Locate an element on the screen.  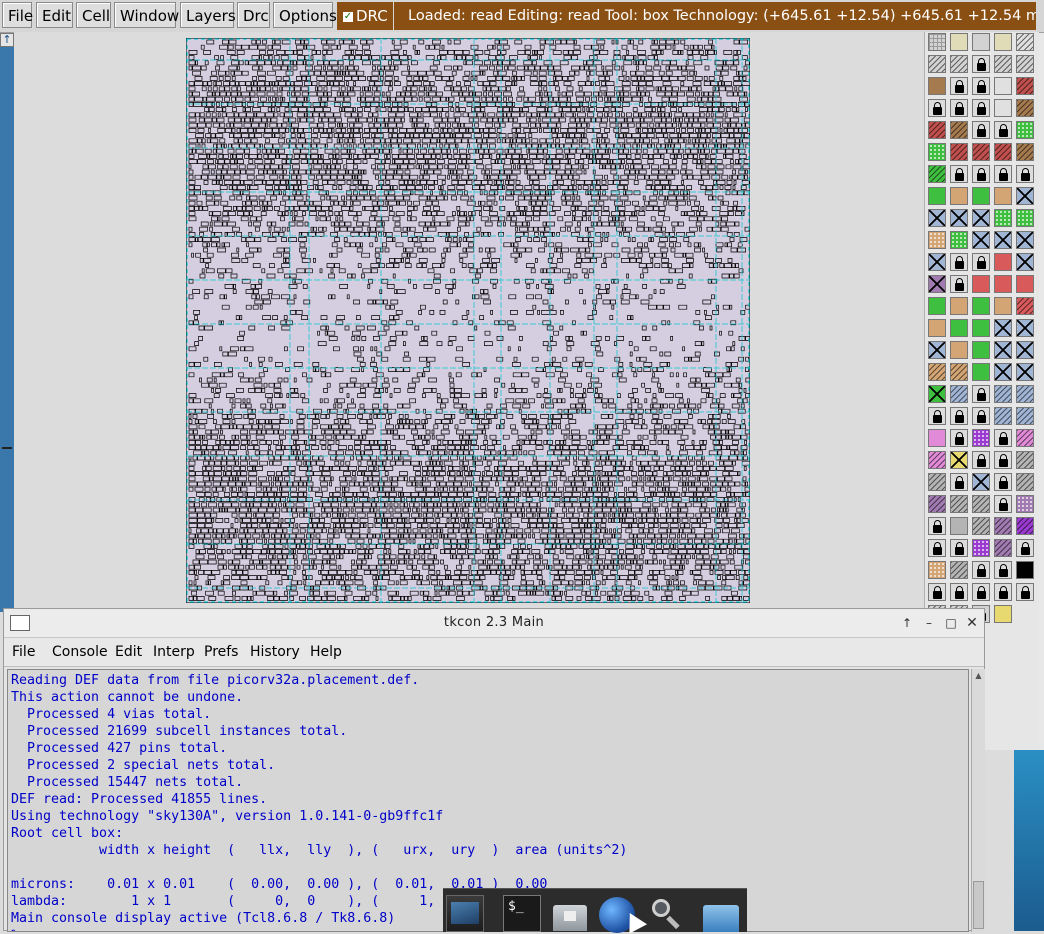
menu-edit: Edit is located at coordinates (54, 15).